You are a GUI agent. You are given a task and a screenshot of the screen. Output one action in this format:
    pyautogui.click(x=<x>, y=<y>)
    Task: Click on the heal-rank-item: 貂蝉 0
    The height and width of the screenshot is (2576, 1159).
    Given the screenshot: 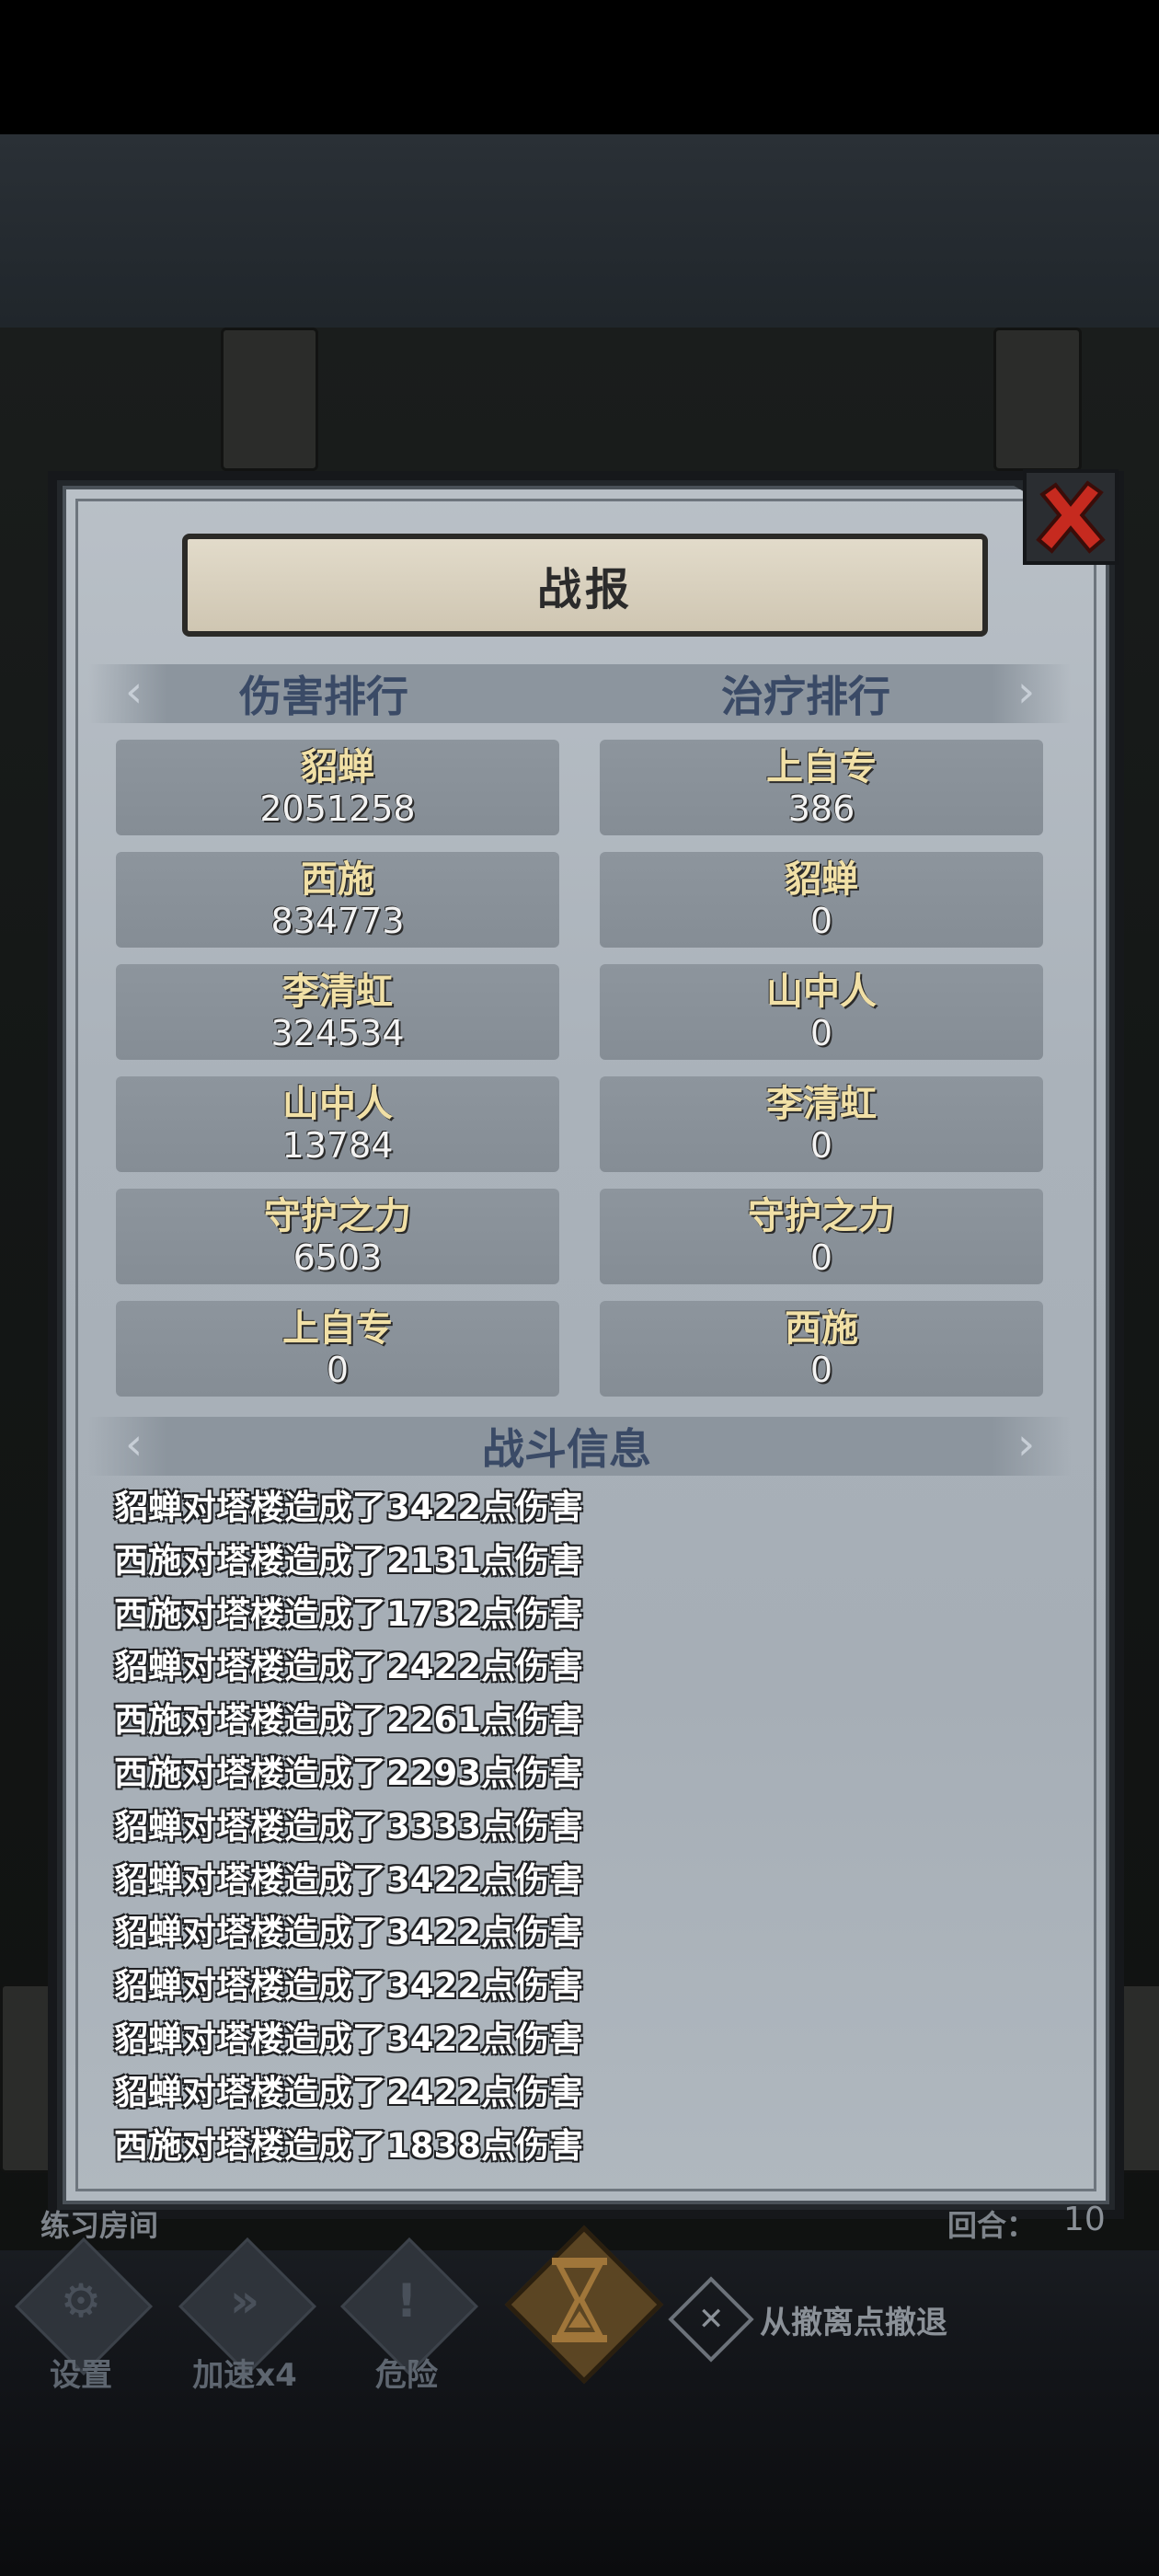 What is the action you would take?
    pyautogui.click(x=821, y=900)
    